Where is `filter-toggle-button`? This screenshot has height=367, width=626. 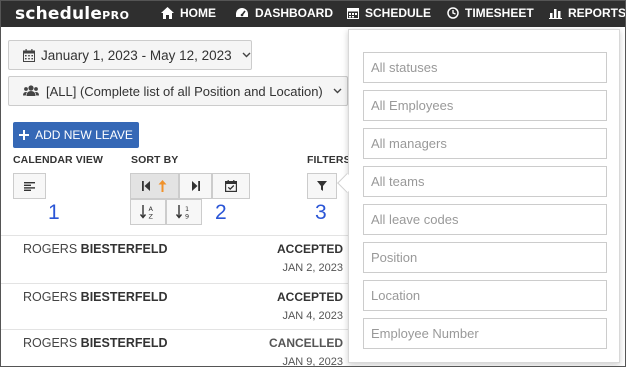
filter-toggle-button is located at coordinates (322, 186).